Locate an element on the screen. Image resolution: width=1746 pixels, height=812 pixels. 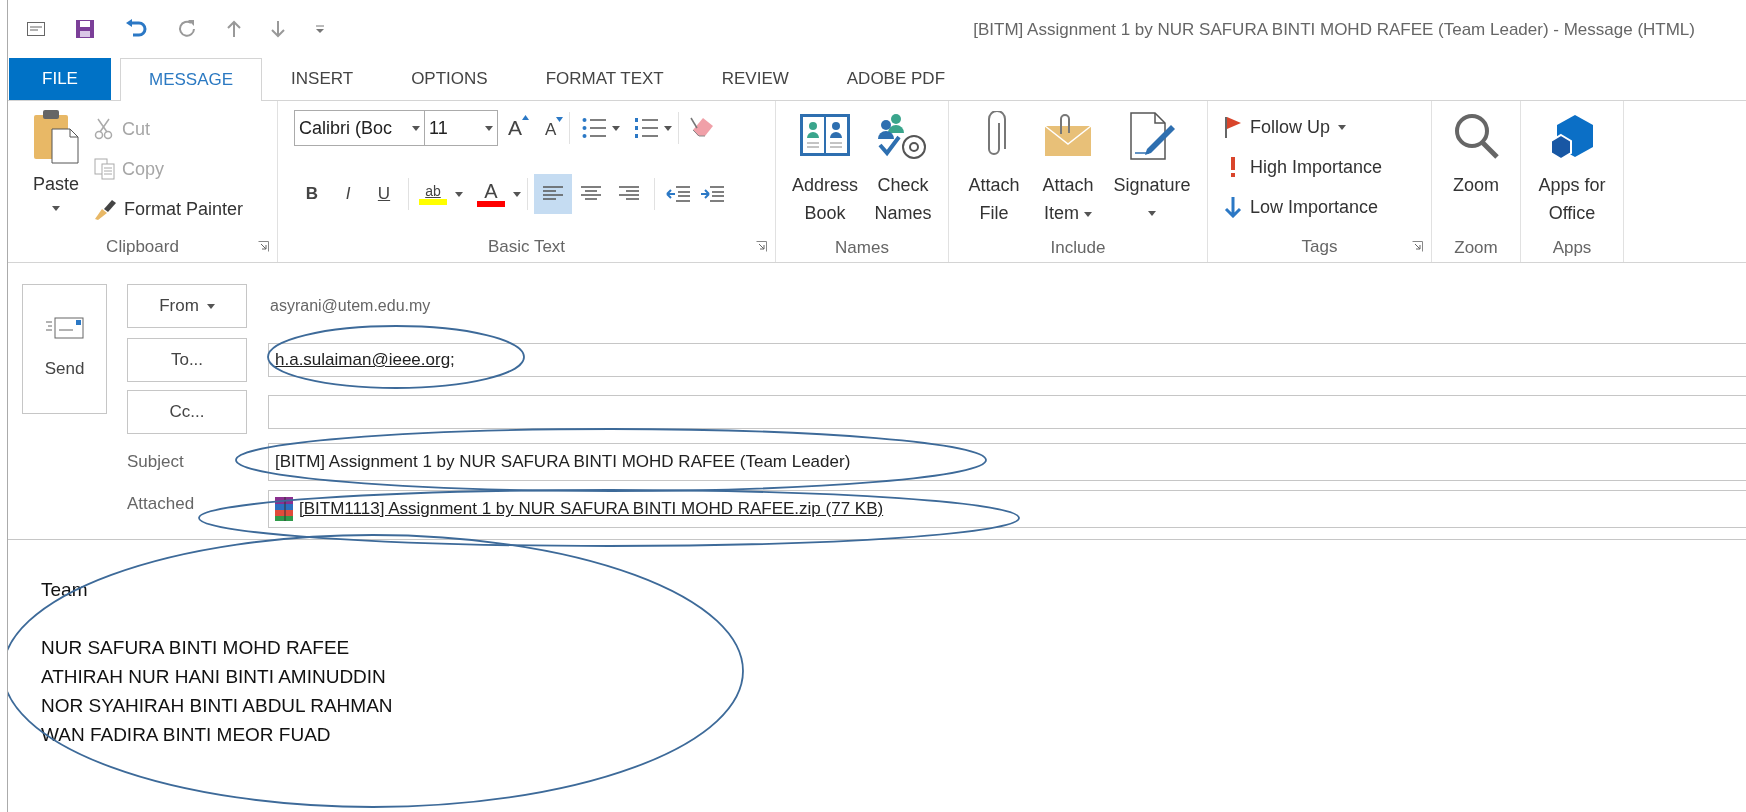
ribbon-tab: FORMAT TEXT is located at coordinates (604, 79).